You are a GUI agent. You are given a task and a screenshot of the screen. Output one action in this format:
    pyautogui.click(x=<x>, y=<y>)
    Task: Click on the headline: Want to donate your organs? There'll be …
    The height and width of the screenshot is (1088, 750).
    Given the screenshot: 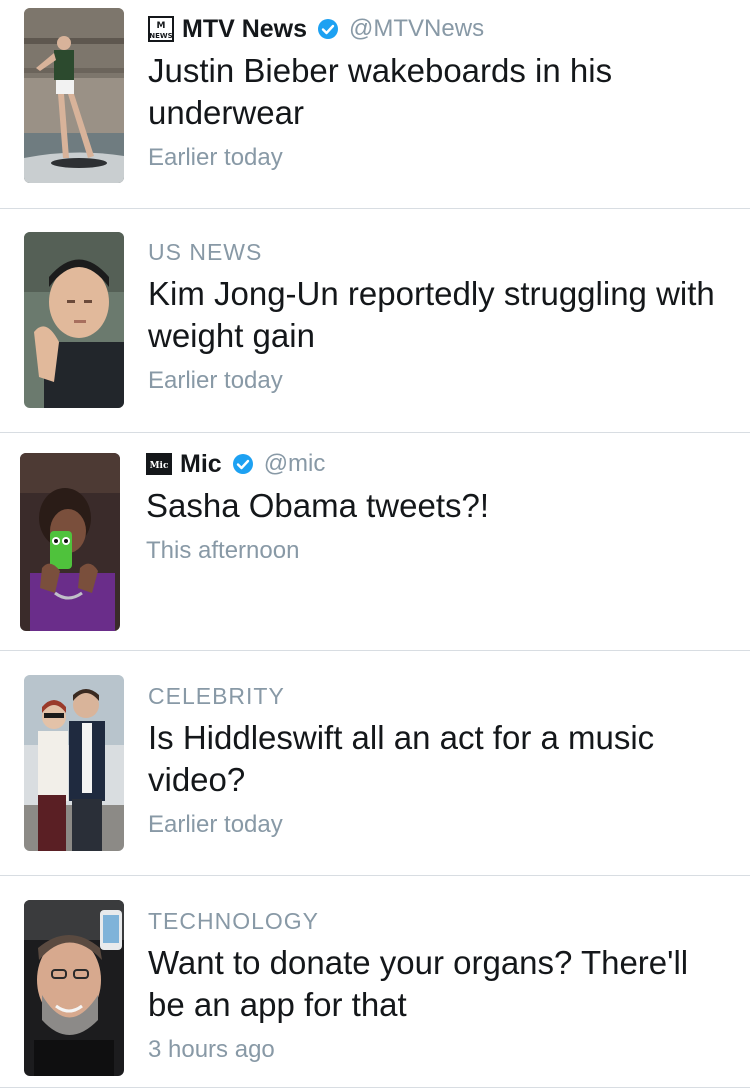 What is the action you would take?
    pyautogui.click(x=434, y=984)
    